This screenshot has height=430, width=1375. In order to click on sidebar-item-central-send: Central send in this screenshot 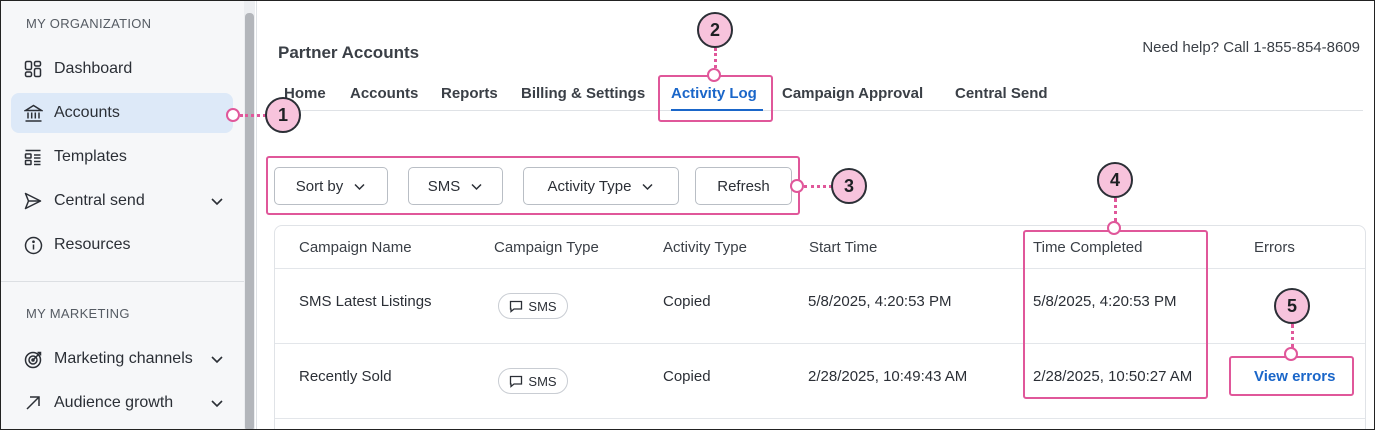, I will do `click(122, 201)`.